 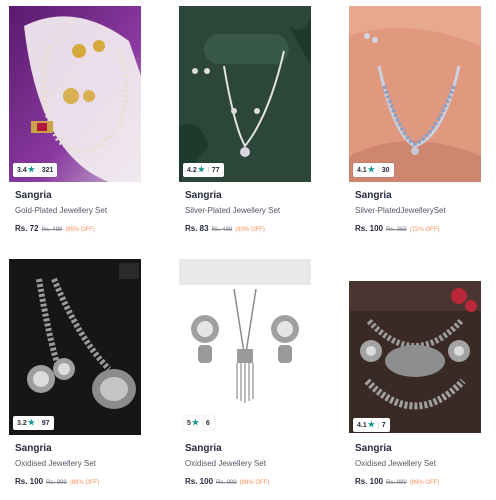 What do you see at coordinates (415, 94) in the screenshot?
I see `product-image: 4.1★ | 30` at bounding box center [415, 94].